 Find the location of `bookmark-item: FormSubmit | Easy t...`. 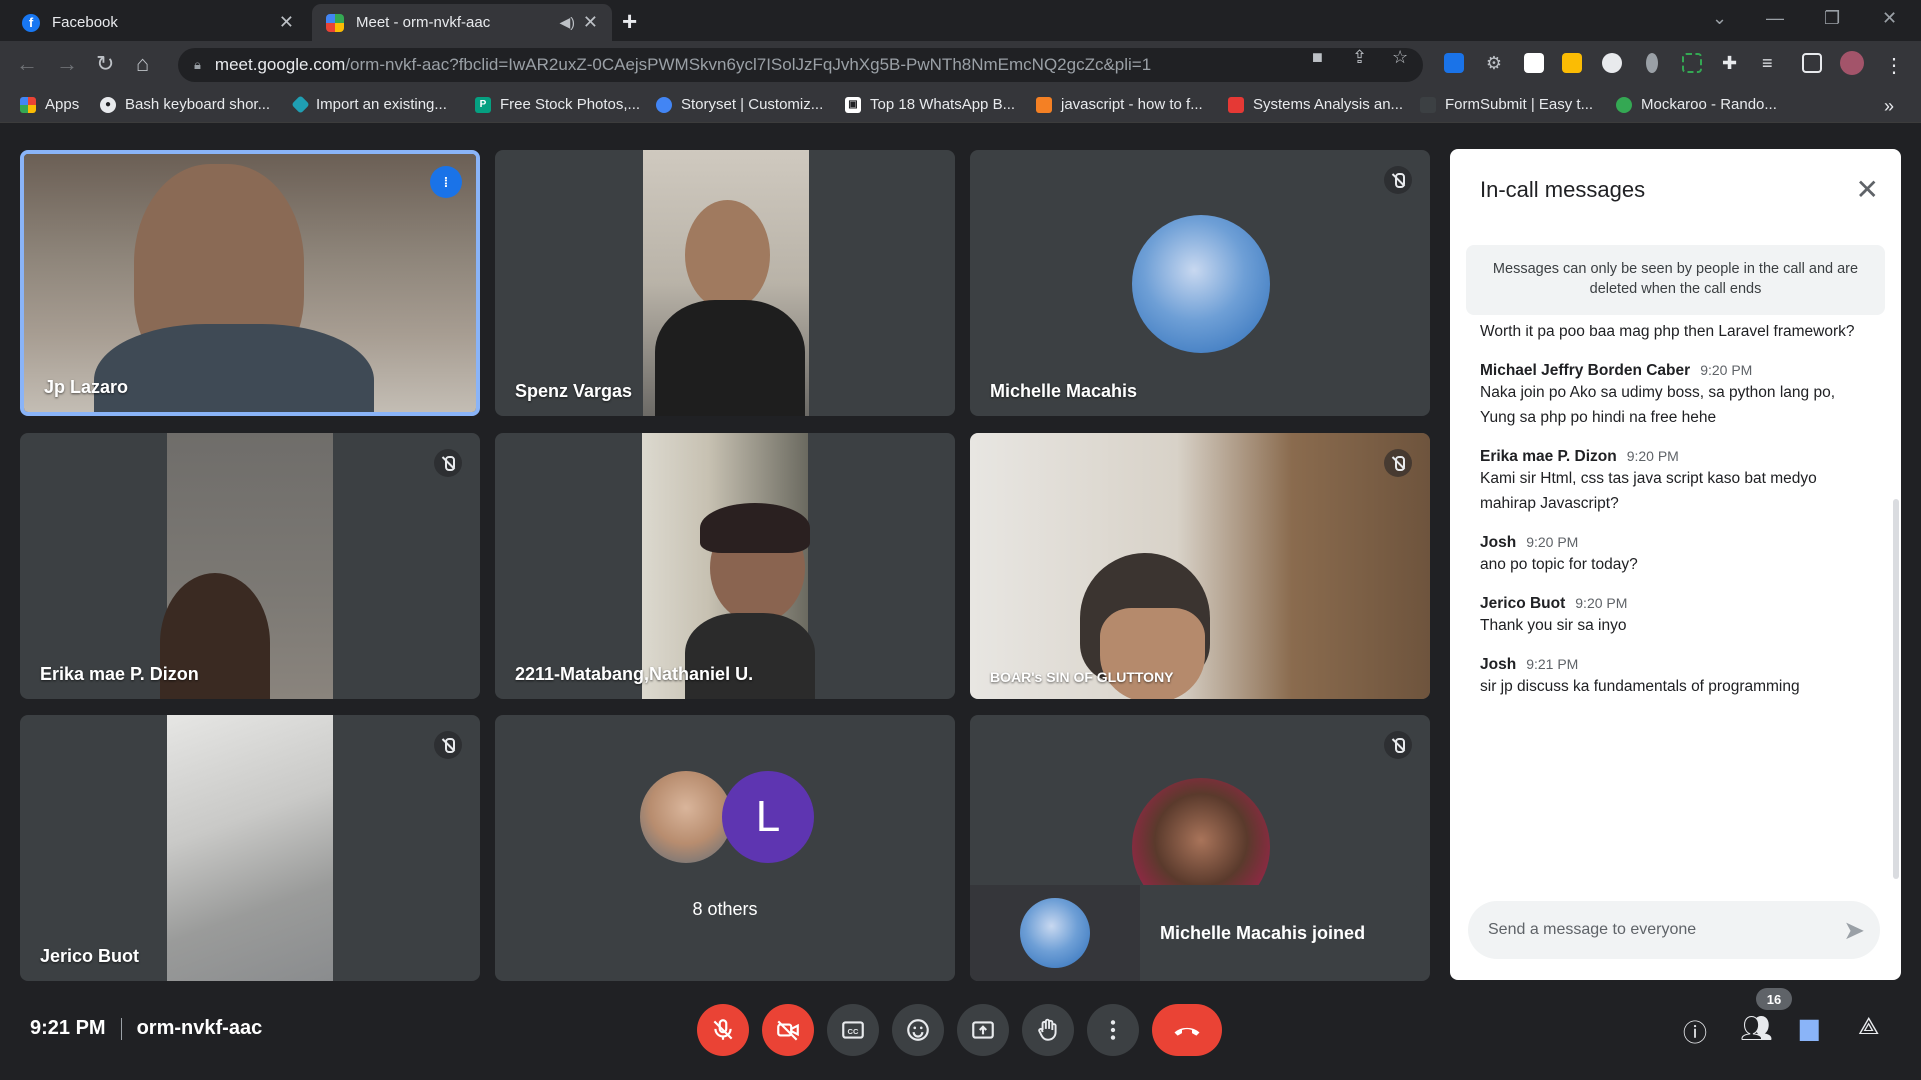

bookmark-item: FormSubmit | Easy t... is located at coordinates (1506, 104).